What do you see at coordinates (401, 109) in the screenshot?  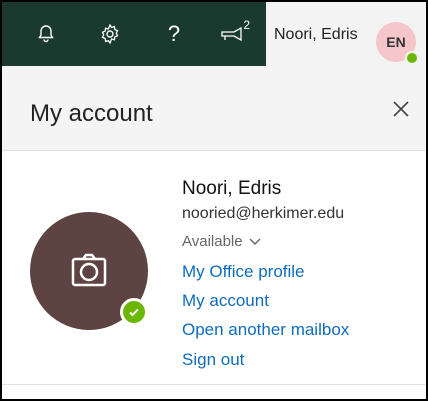 I see `close-icon` at bounding box center [401, 109].